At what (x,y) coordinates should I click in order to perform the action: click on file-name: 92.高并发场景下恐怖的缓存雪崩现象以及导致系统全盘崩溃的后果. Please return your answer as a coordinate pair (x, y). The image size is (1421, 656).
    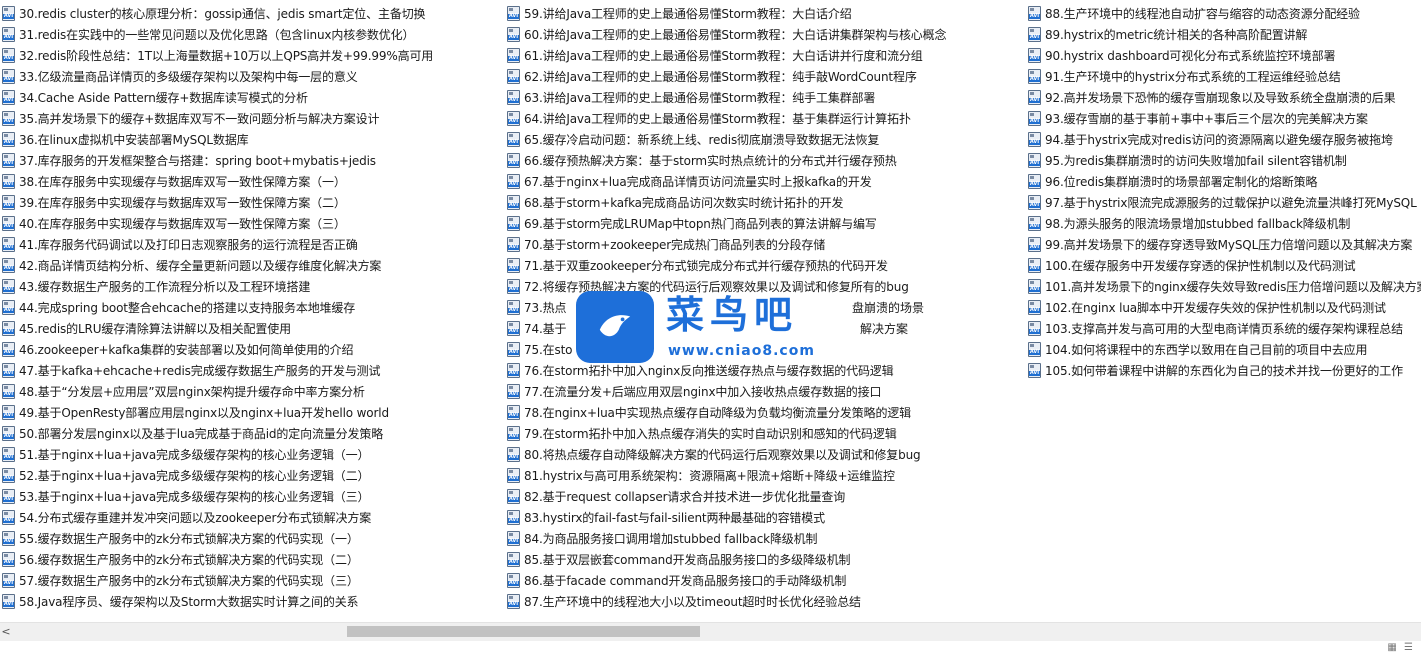
    Looking at the image, I should click on (1220, 98).